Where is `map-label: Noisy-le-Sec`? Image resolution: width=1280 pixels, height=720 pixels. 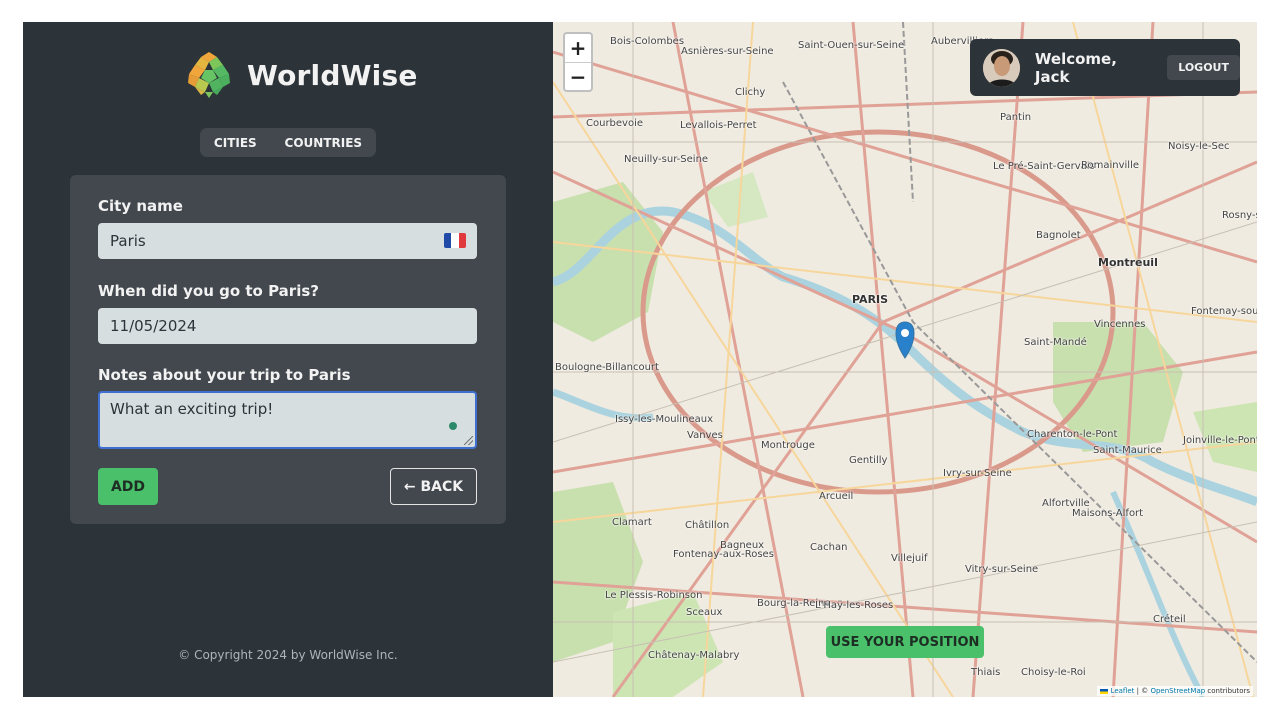 map-label: Noisy-le-Sec is located at coordinates (1199, 146).